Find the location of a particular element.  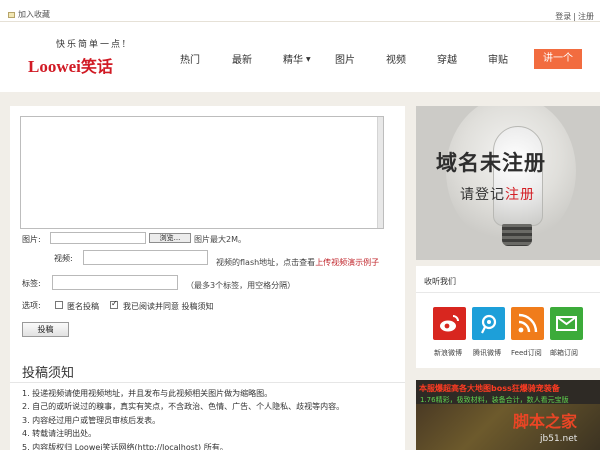

nav-label: 最新 is located at coordinates (242, 60).